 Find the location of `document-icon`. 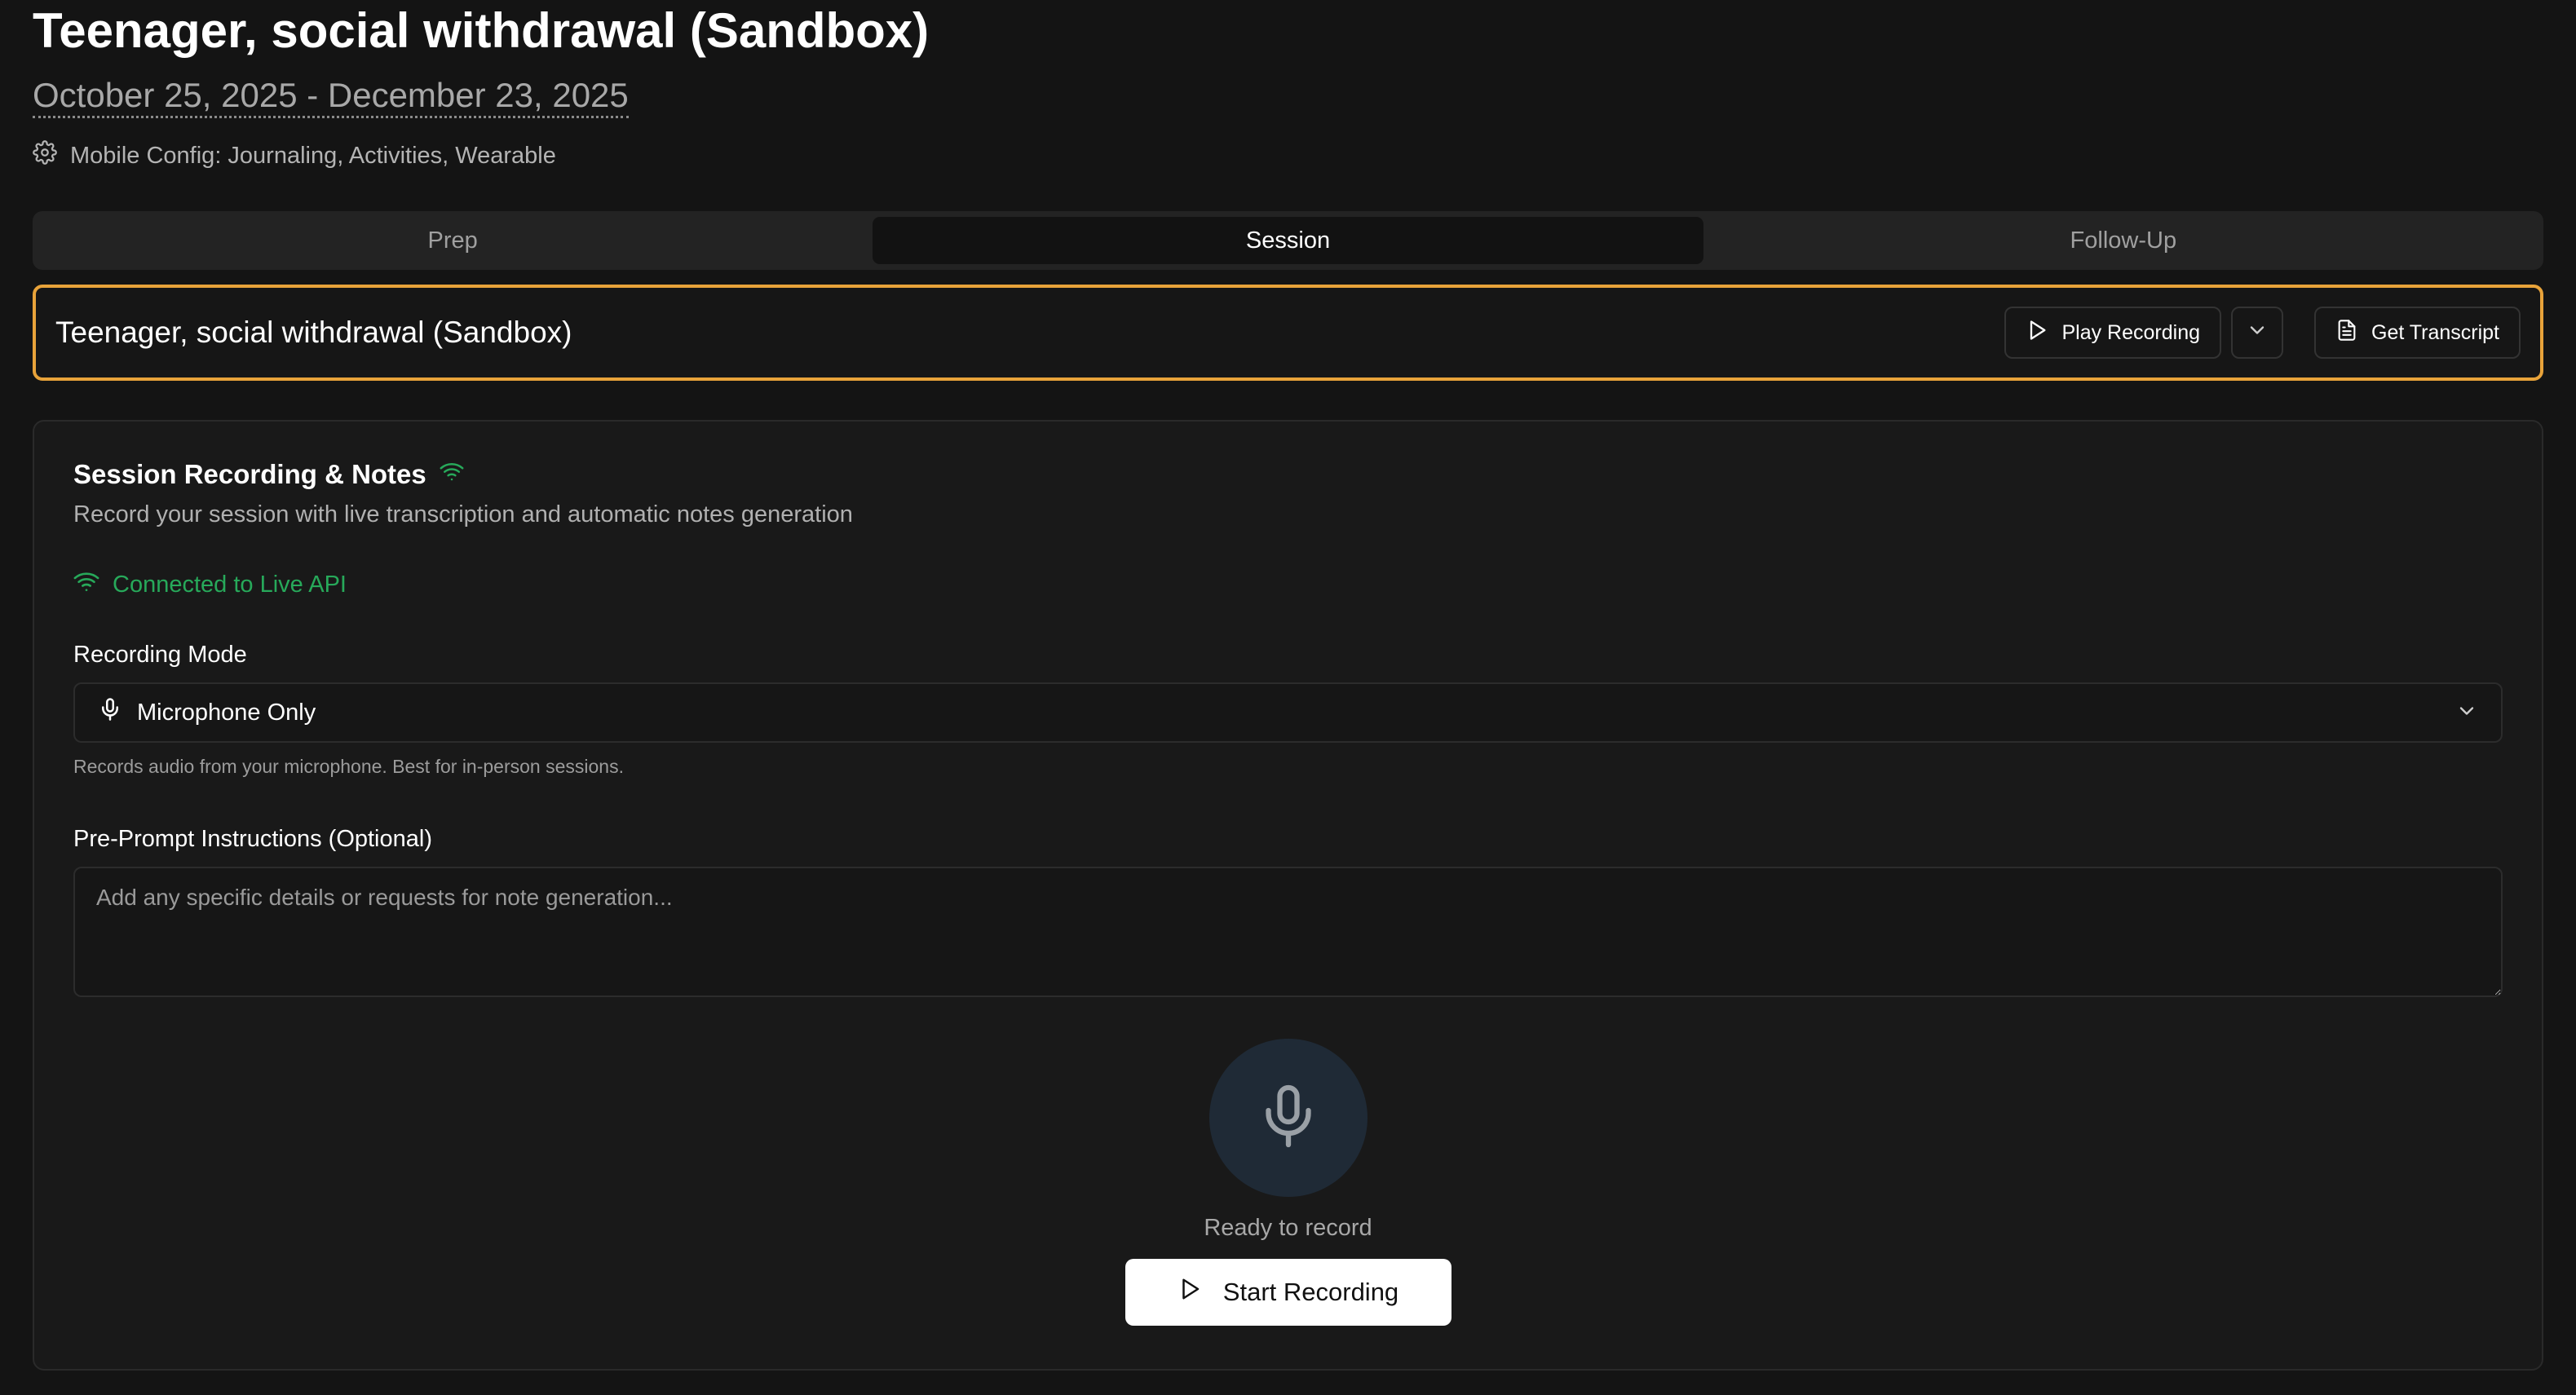

document-icon is located at coordinates (2346, 333).